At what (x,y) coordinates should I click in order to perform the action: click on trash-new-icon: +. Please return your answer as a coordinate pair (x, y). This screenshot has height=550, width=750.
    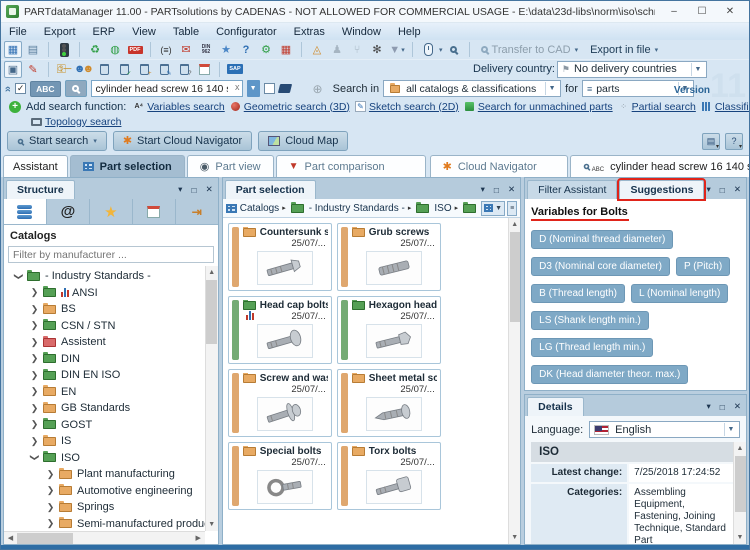
    Looking at the image, I should click on (144, 69).